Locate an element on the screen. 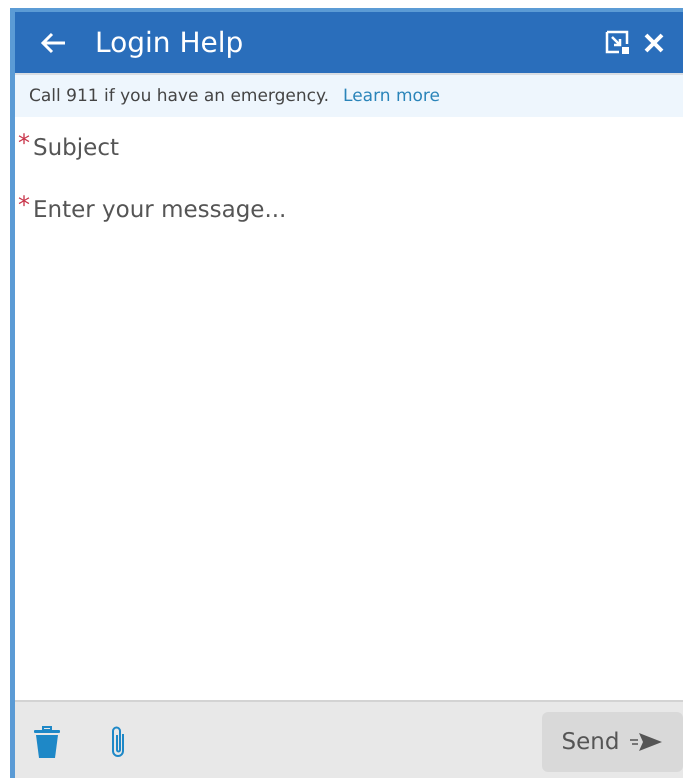 Image resolution: width=683 pixels, height=778 pixels. notice-text: Call 911 if you have an emergency. is located at coordinates (179, 96).